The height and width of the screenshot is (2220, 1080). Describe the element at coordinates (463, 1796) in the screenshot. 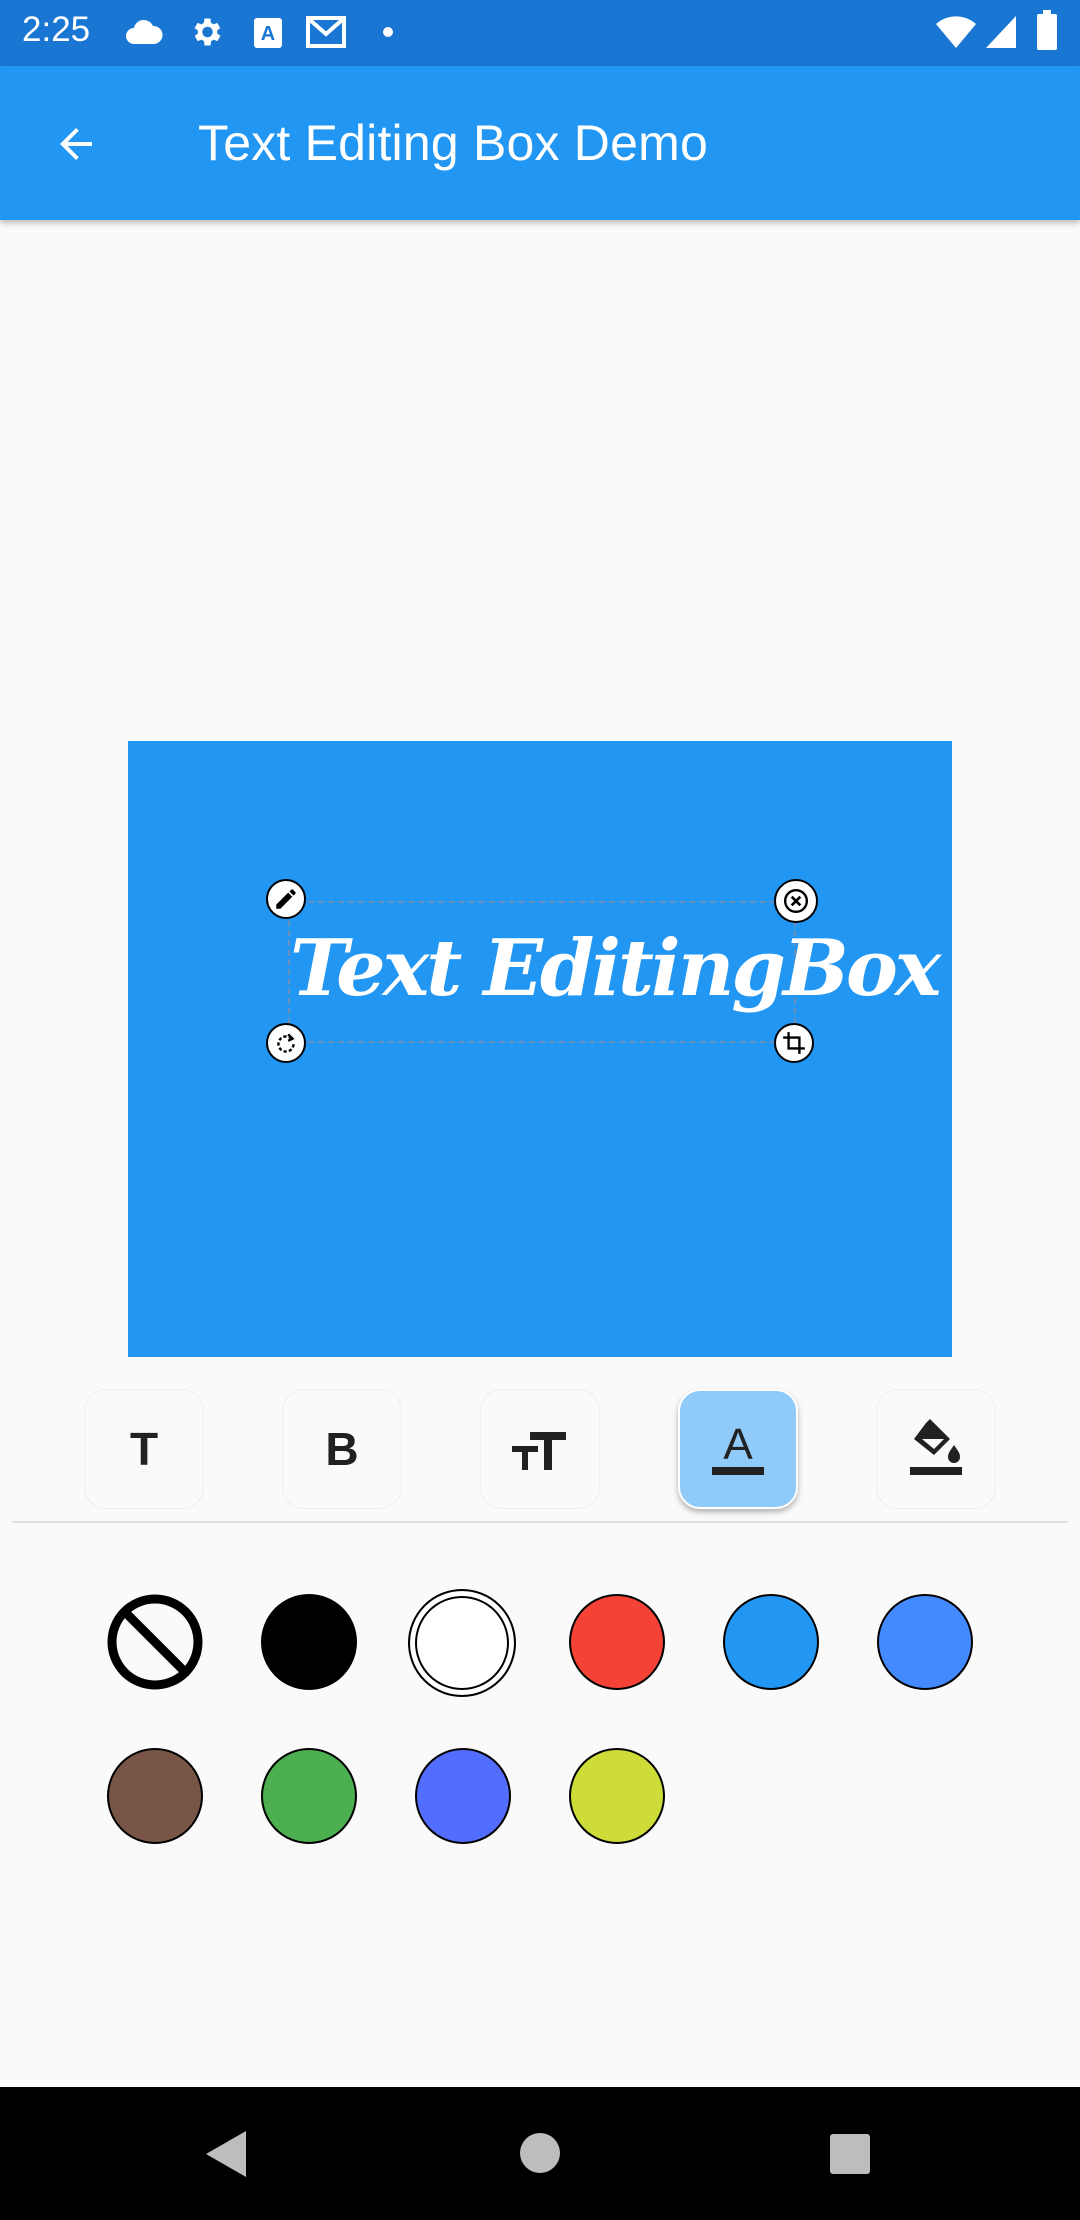

I see `color-swatch-indigo-accent` at that location.